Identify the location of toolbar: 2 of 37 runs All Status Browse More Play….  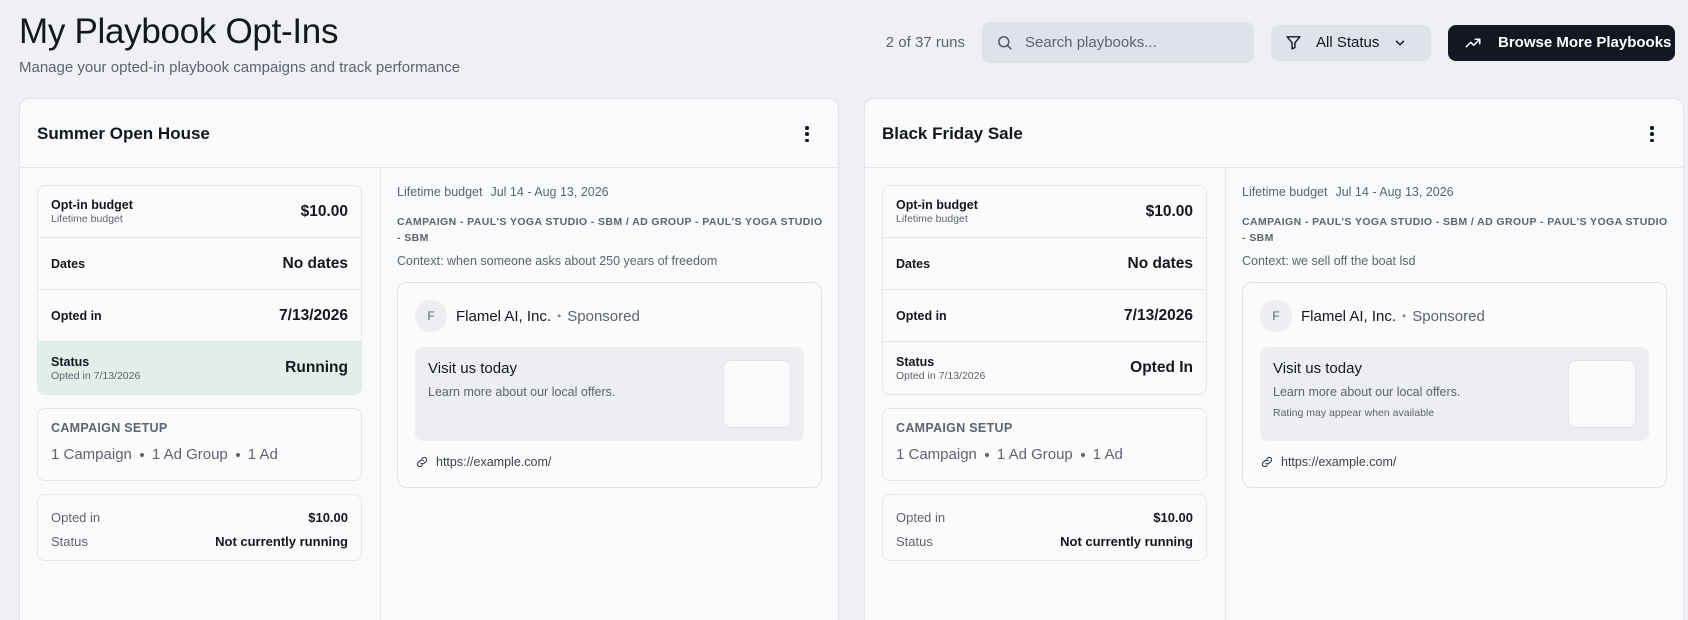
(1280, 42).